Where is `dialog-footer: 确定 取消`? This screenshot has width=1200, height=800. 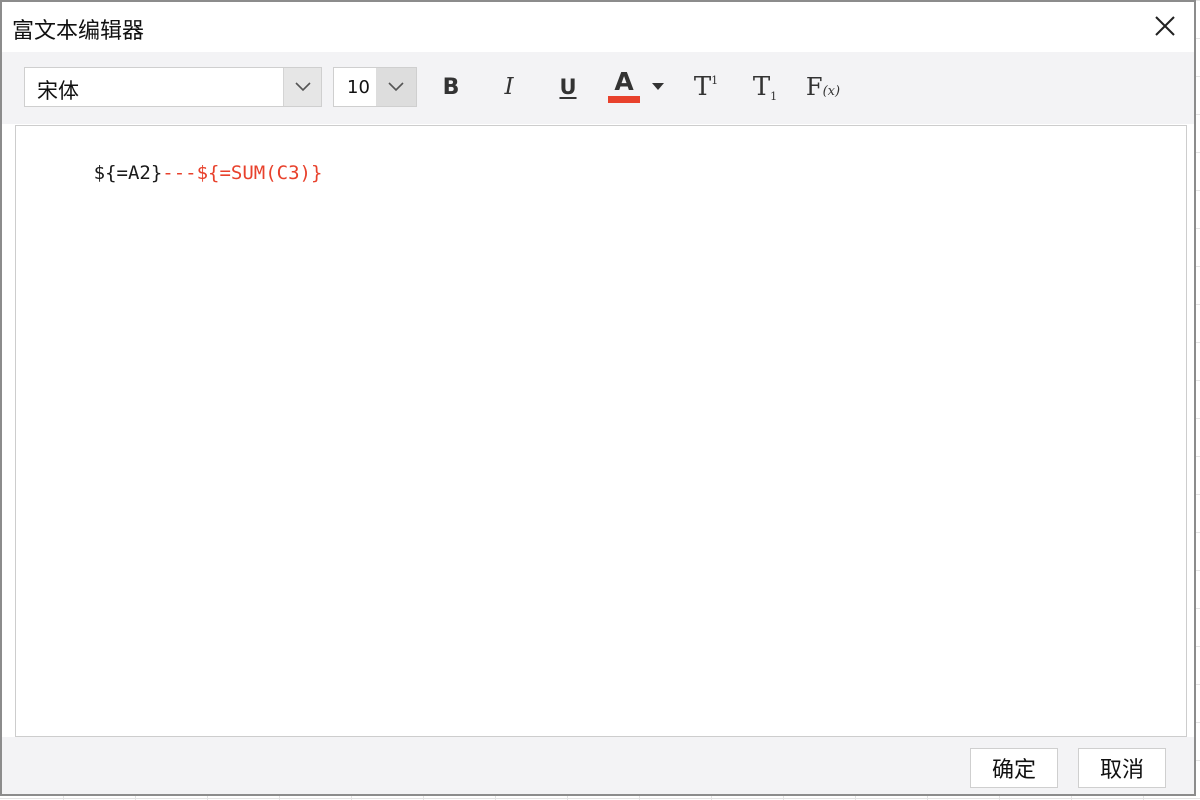 dialog-footer: 确定 取消 is located at coordinates (598, 765).